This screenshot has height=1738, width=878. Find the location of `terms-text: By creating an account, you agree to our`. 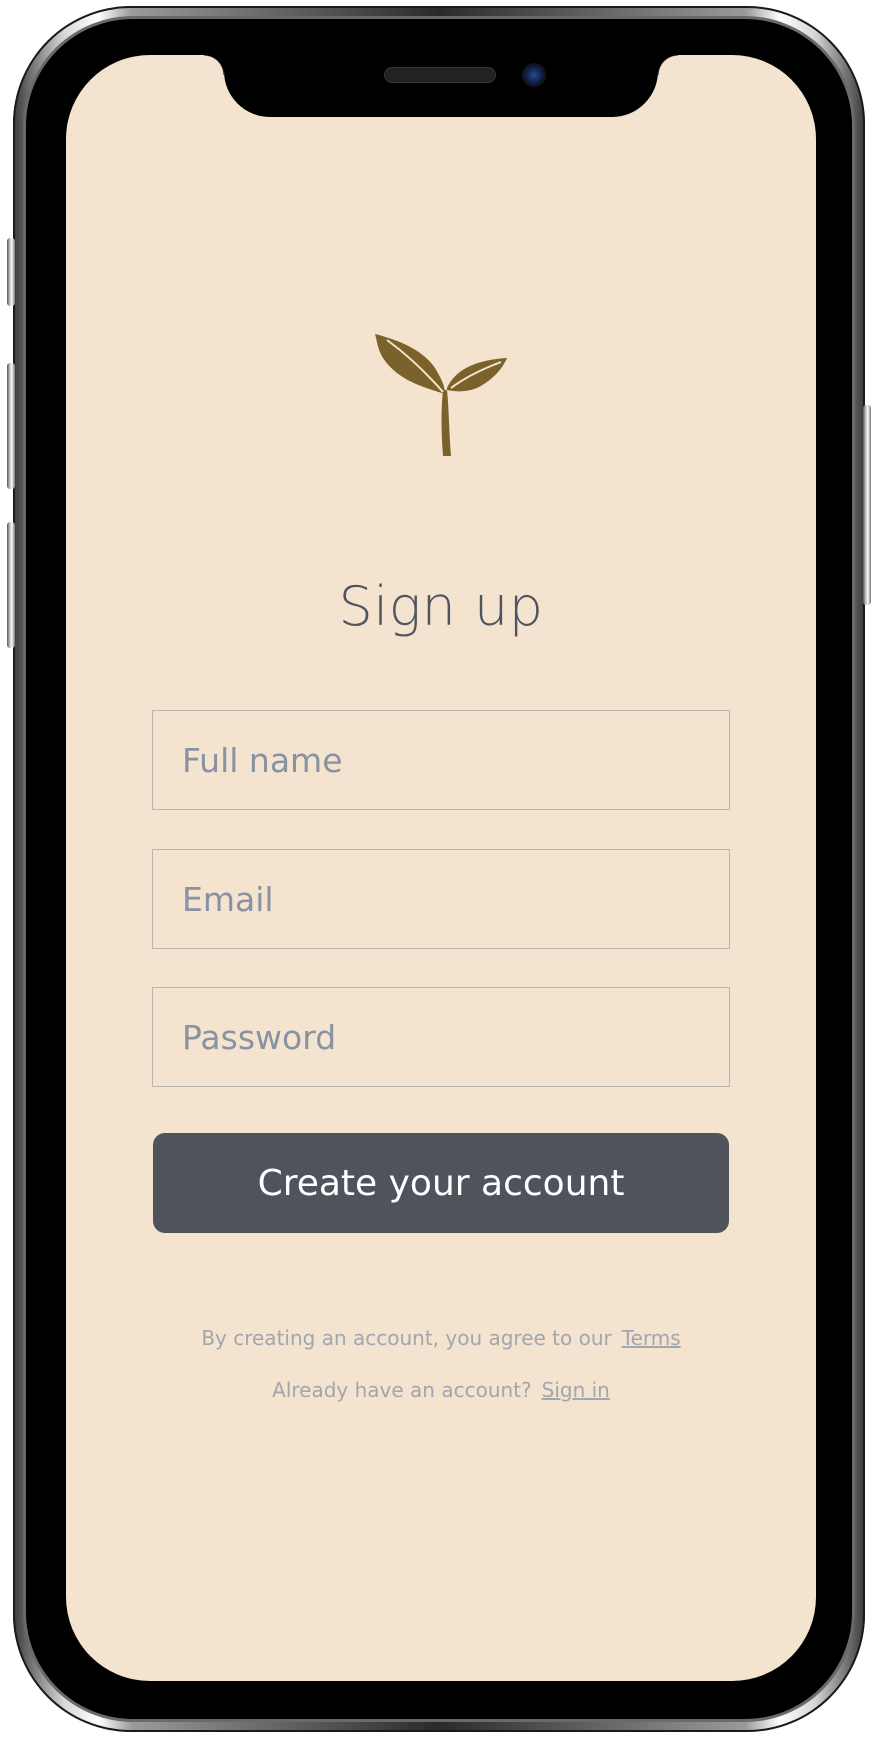

terms-text: By creating an account, you agree to our is located at coordinates (406, 1338).